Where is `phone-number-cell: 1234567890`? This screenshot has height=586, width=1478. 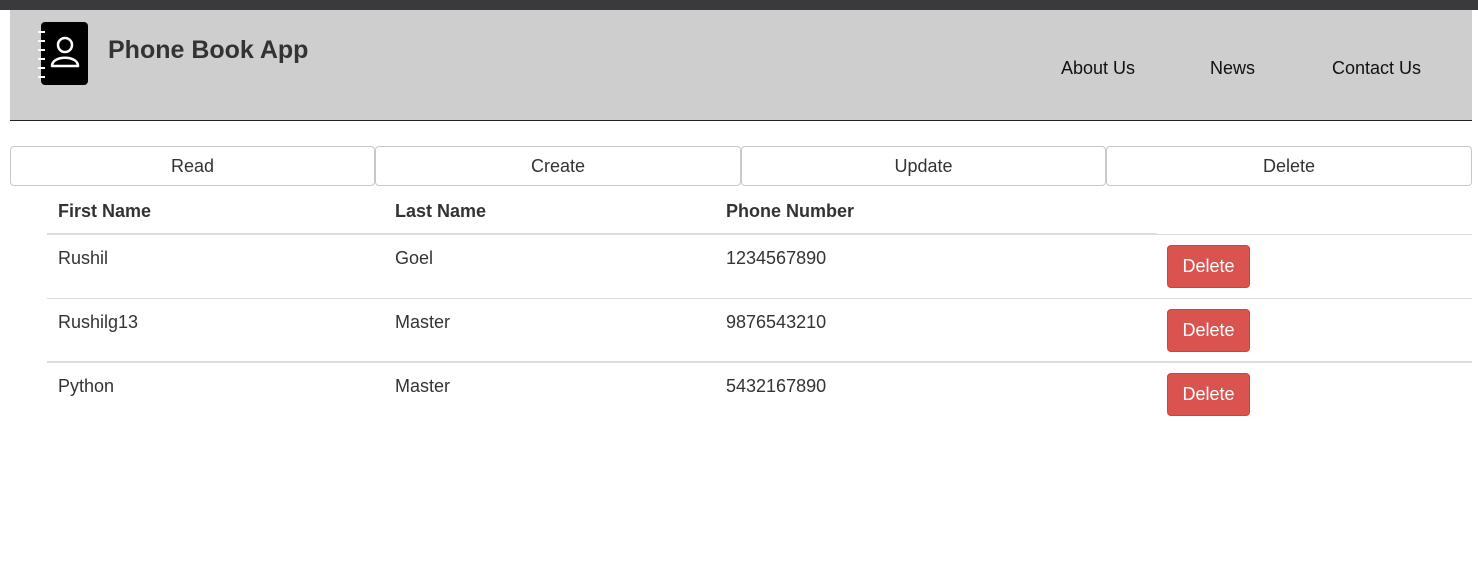 phone-number-cell: 1234567890 is located at coordinates (776, 258).